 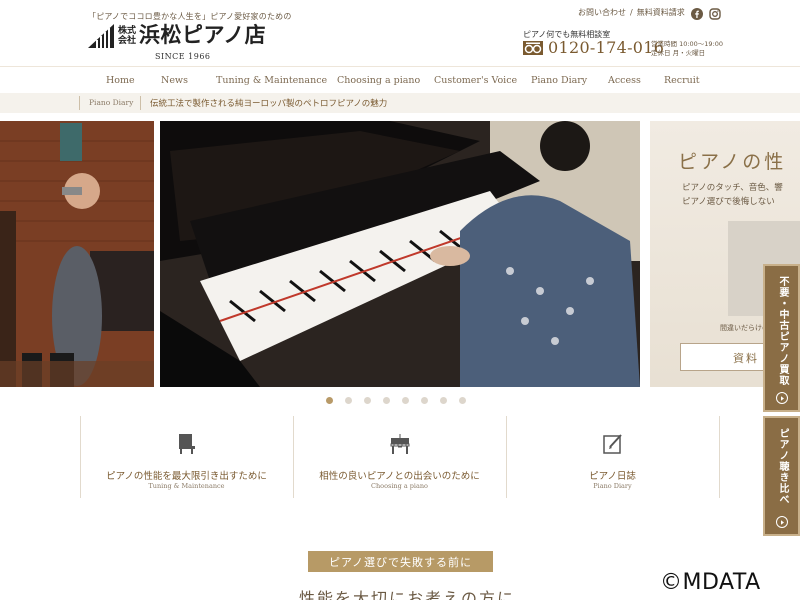 What do you see at coordinates (101, 36) in the screenshot?
I see `logo-mark-icon` at bounding box center [101, 36].